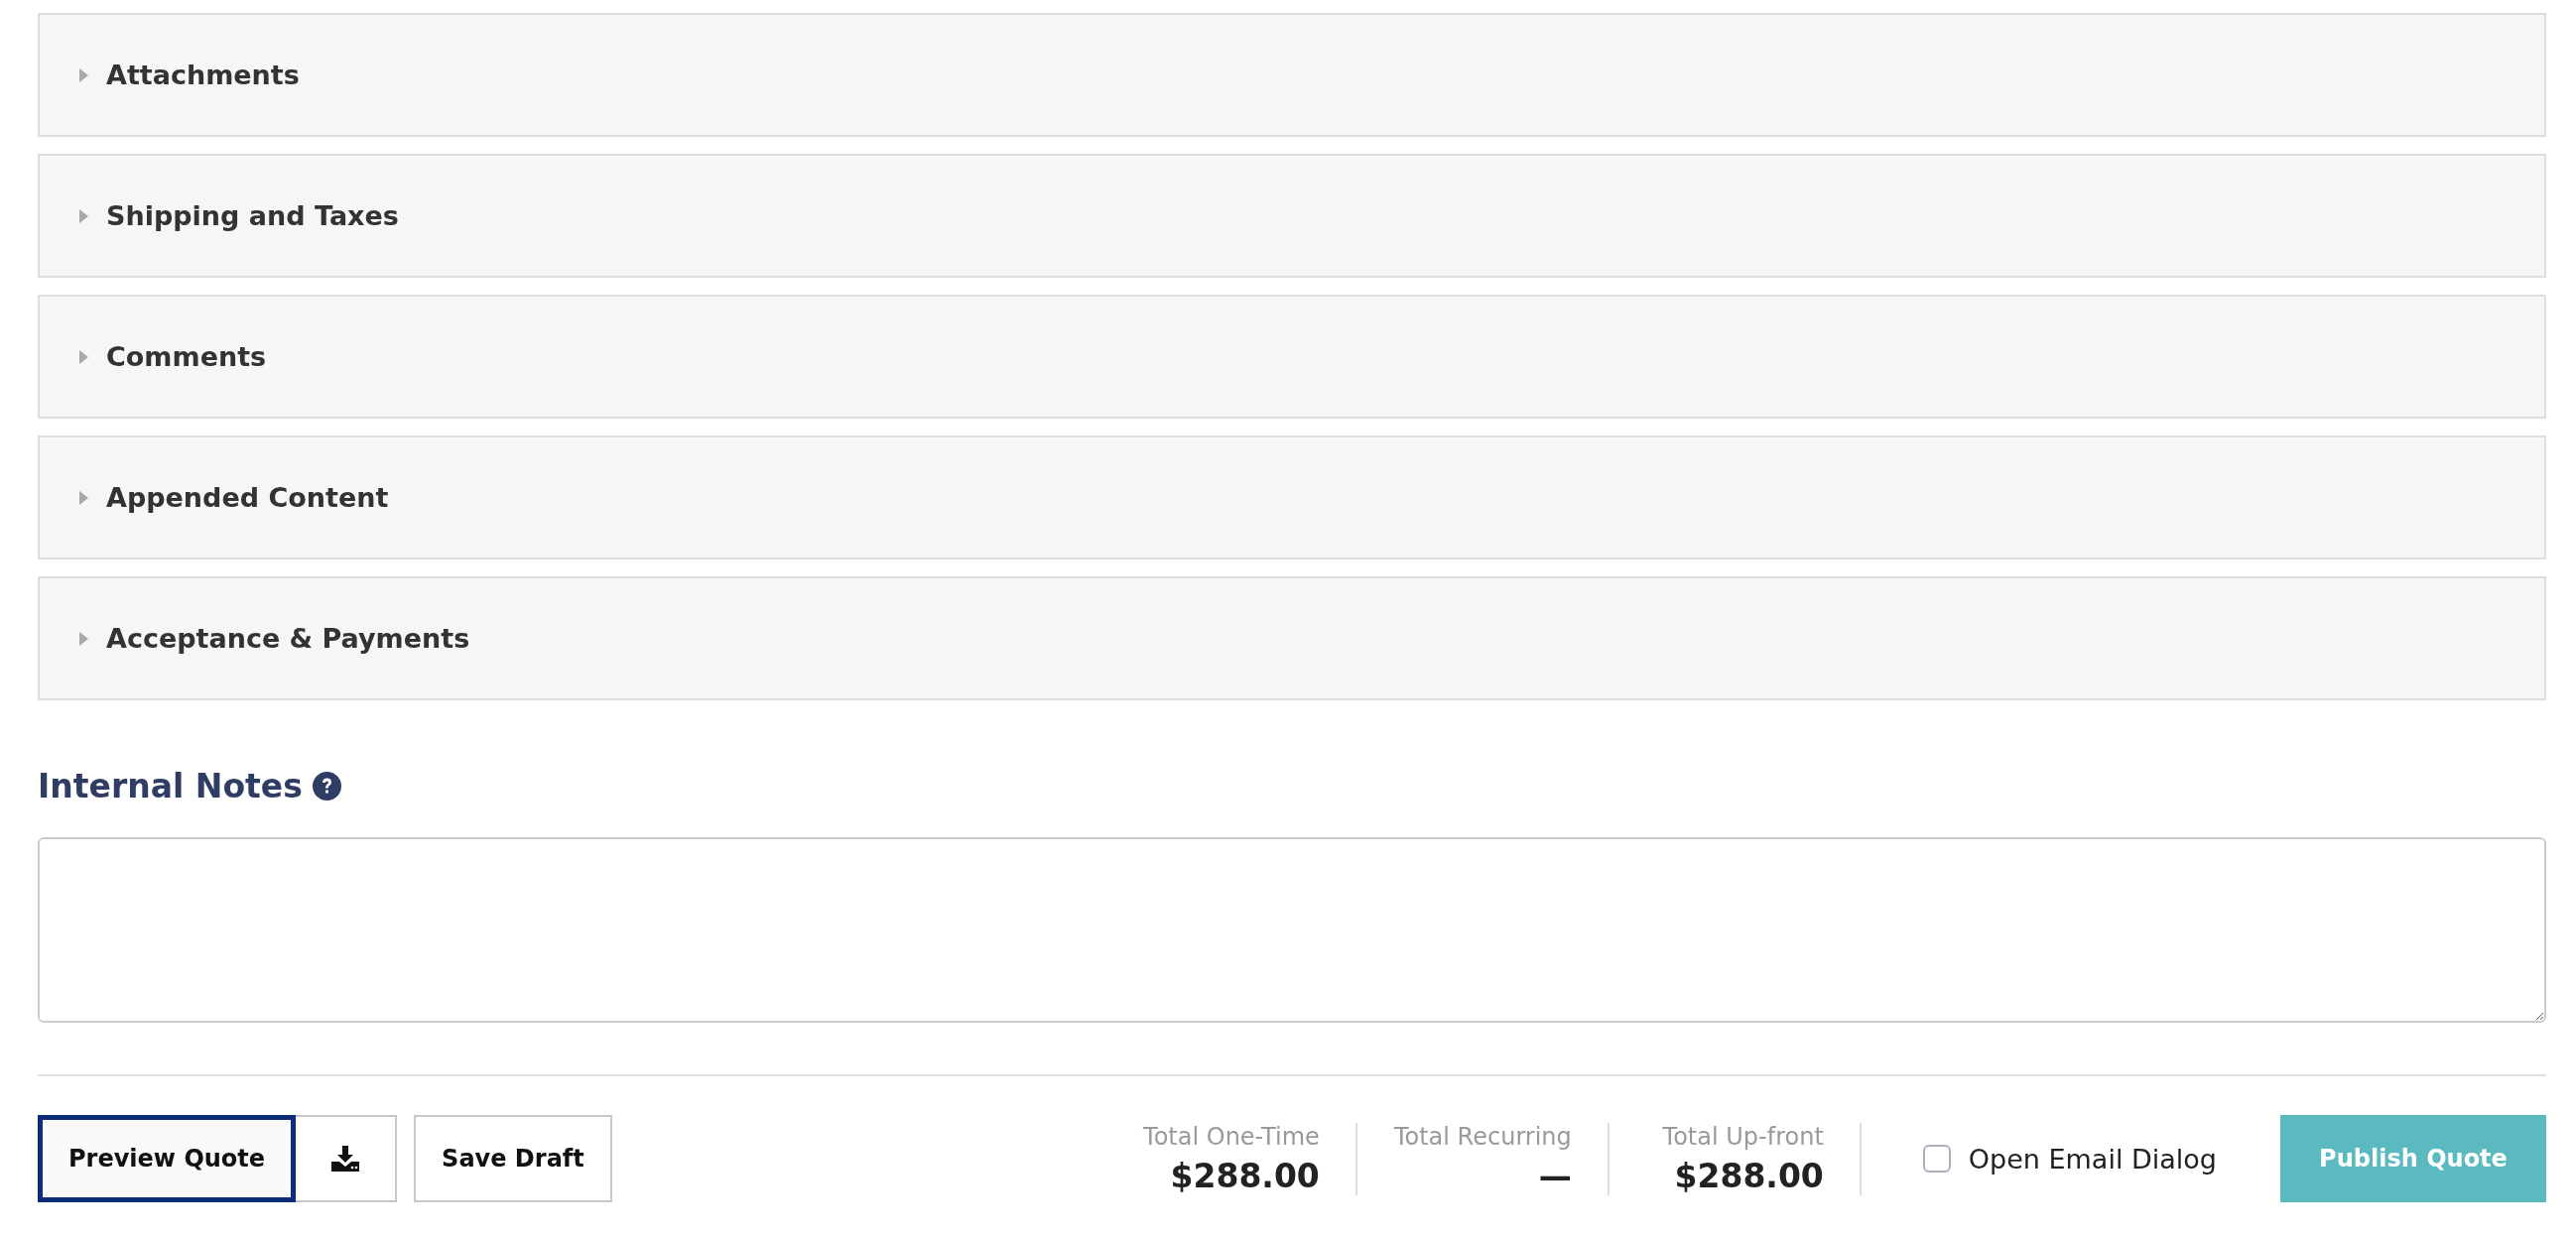 Image resolution: width=2576 pixels, height=1236 pixels. I want to click on email-dialog-checkbox: Open Email Dialog, so click(2071, 1159).